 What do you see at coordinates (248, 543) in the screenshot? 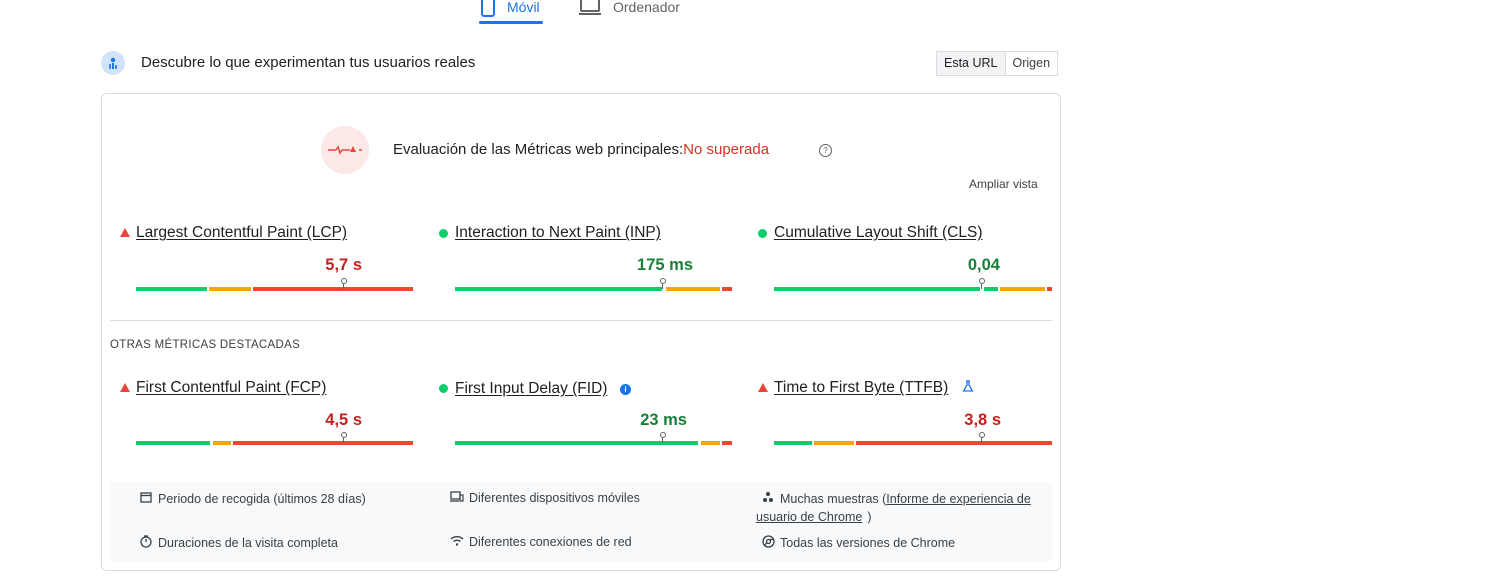
I see `visit-durations-text: Duraciones de la visita completa` at bounding box center [248, 543].